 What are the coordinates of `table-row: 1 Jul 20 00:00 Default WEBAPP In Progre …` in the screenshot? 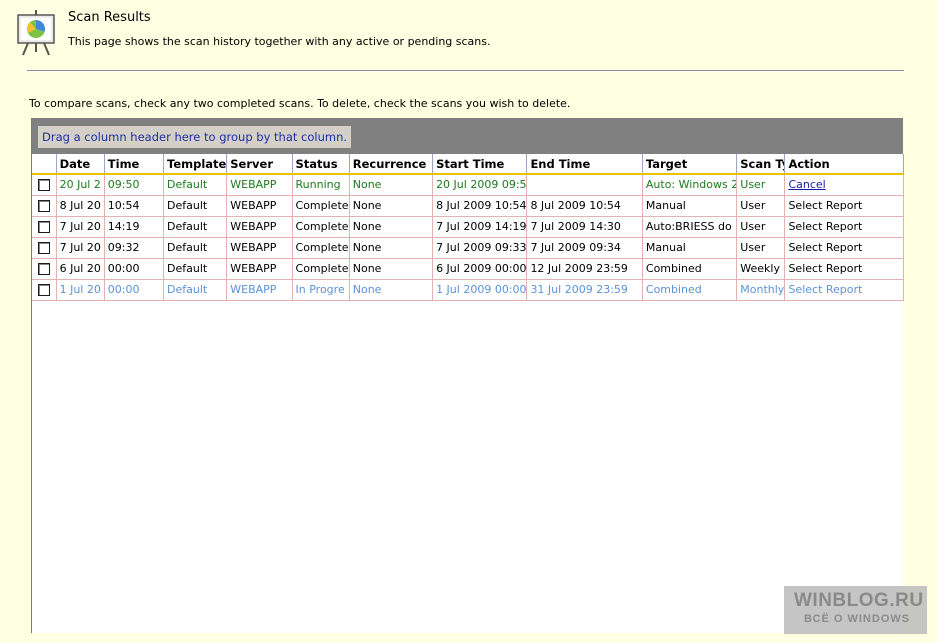 It's located at (468, 290).